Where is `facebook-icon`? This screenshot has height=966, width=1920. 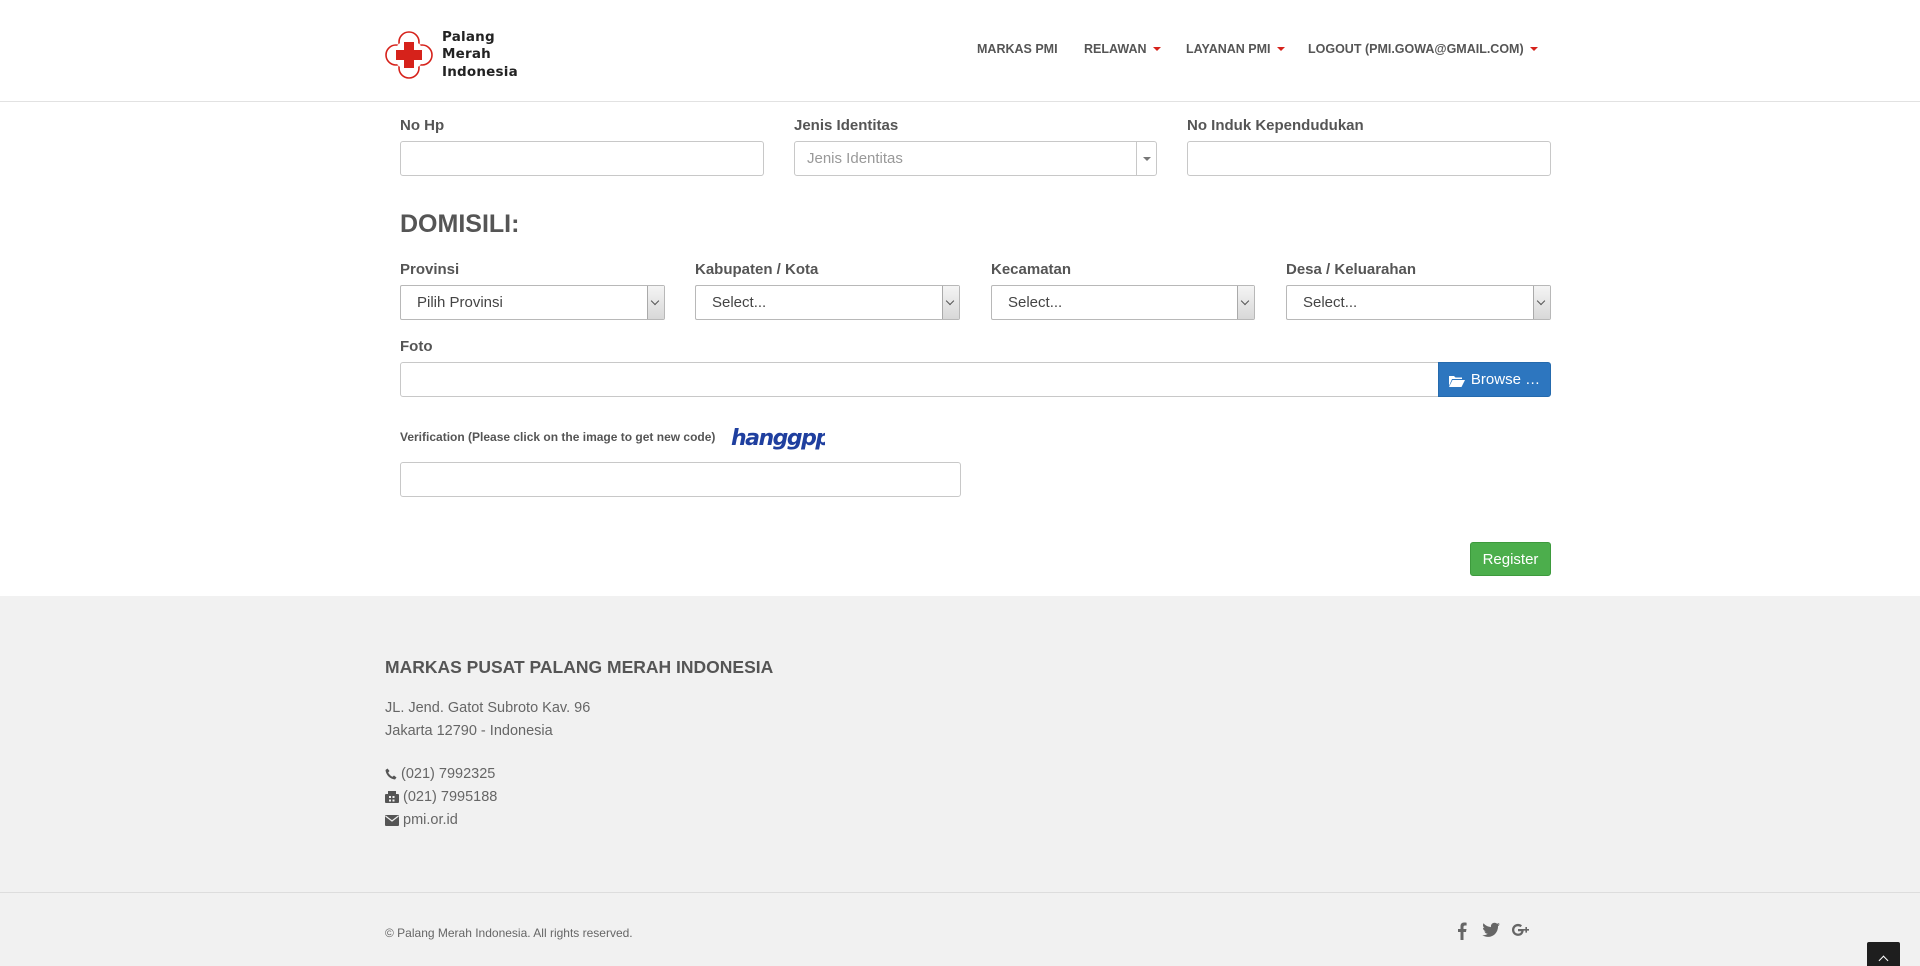 facebook-icon is located at coordinates (1462, 933).